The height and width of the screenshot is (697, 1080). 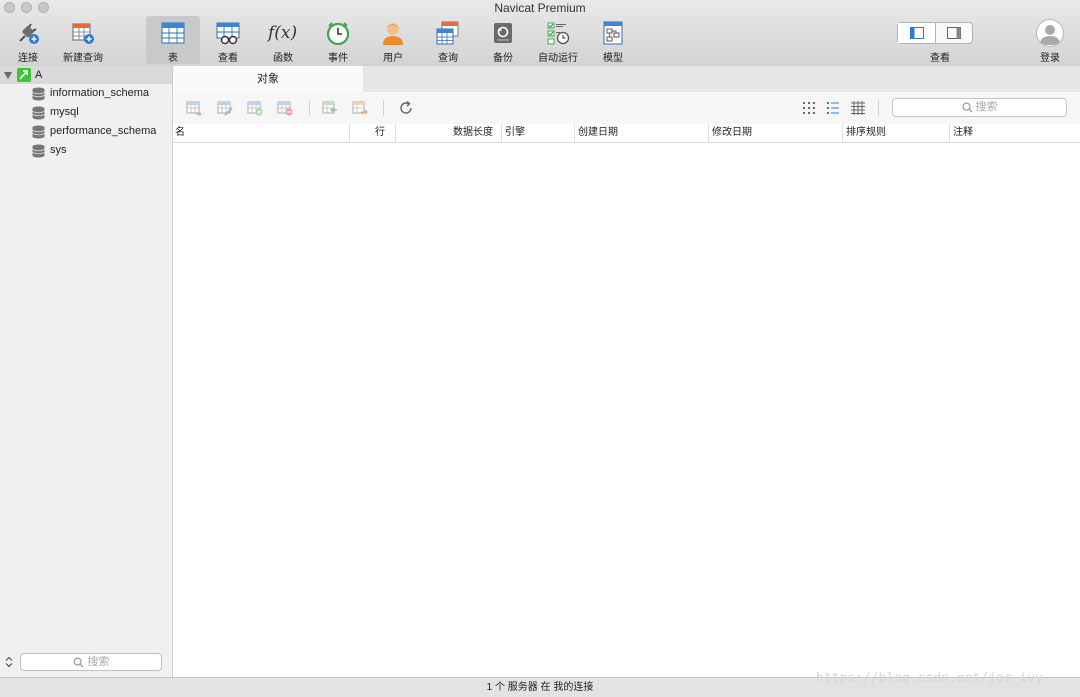 I want to click on automation-icon, so click(x=558, y=33).